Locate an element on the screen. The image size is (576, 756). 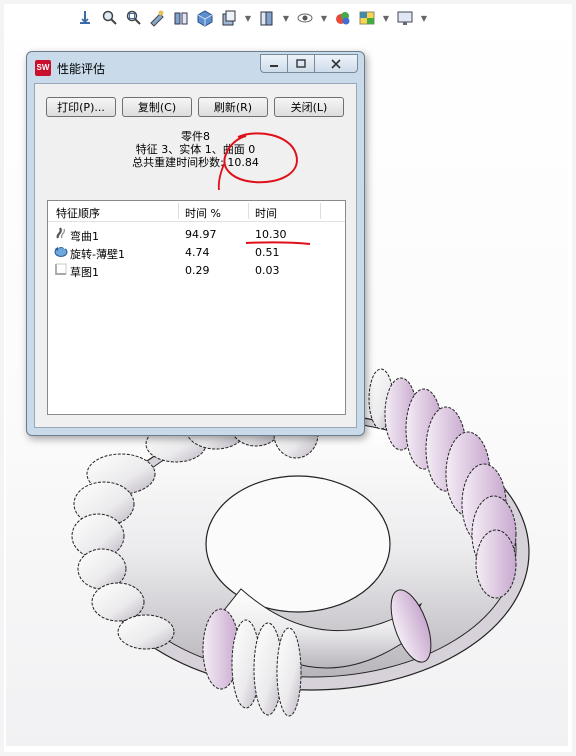
close-icon is located at coordinates (336, 63).